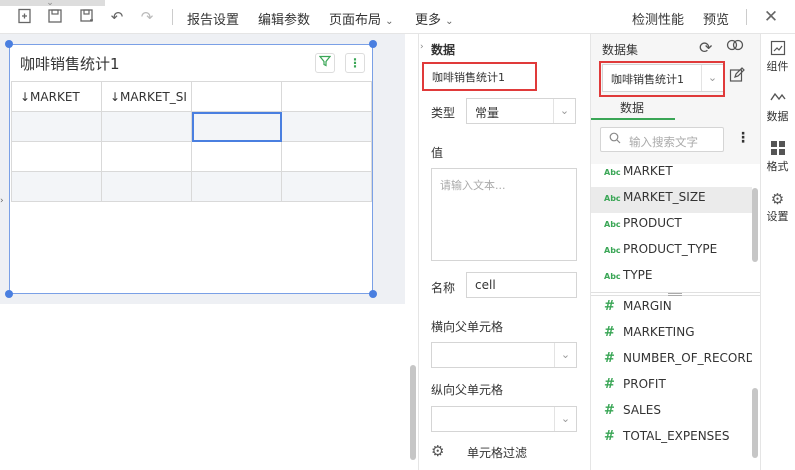 The height and width of the screenshot is (470, 795). What do you see at coordinates (777, 57) in the screenshot?
I see `rail-item-components: 组件` at bounding box center [777, 57].